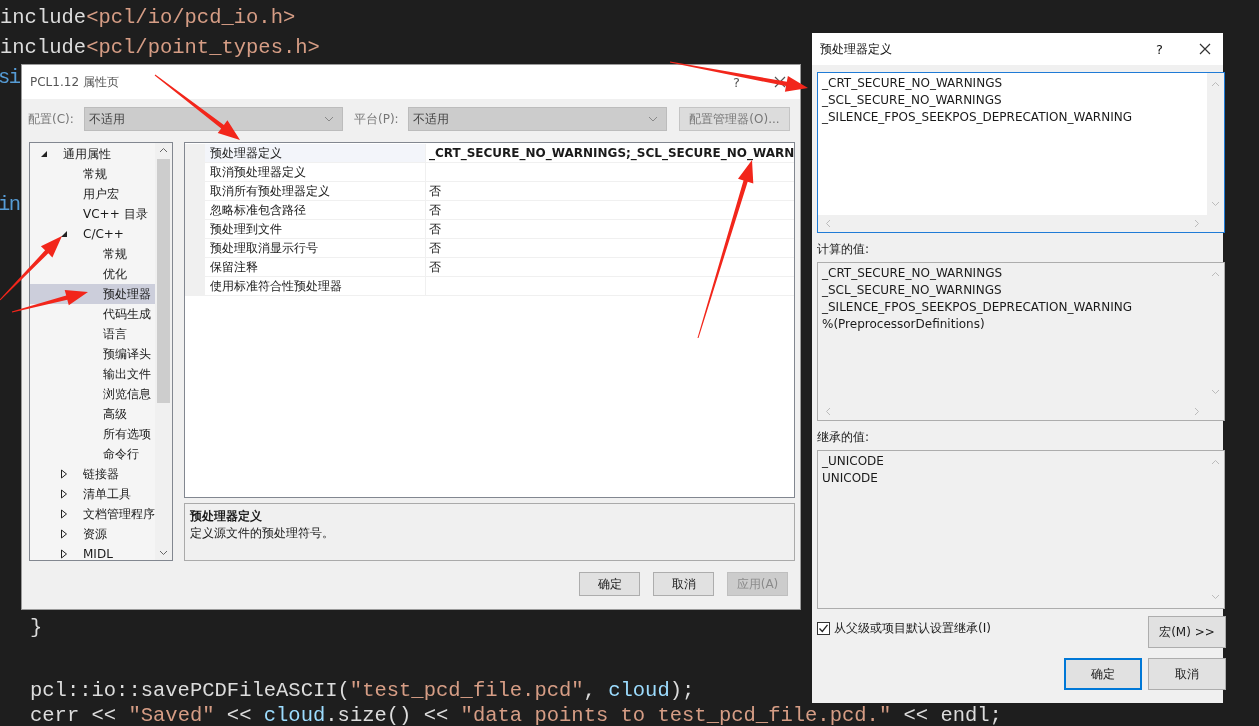 This screenshot has height=726, width=1259. What do you see at coordinates (36, 628) in the screenshot?
I see `code-line: }` at bounding box center [36, 628].